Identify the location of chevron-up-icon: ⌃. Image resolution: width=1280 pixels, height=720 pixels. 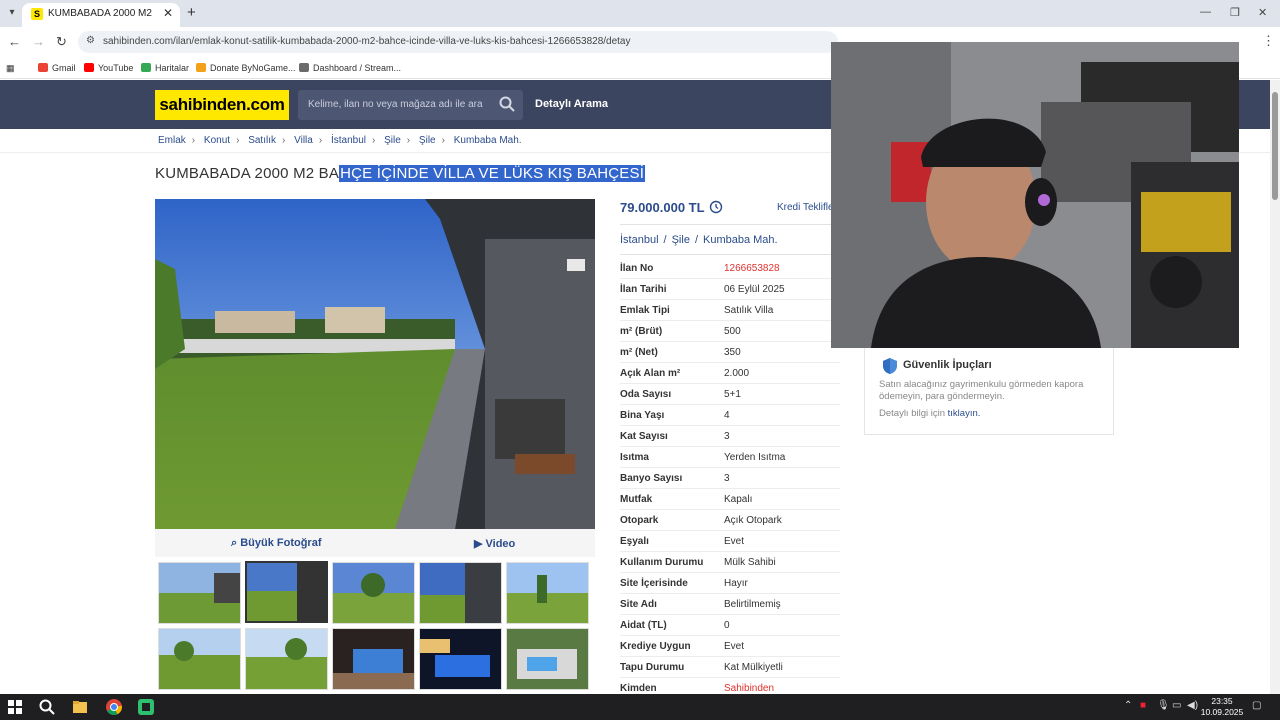
(1128, 705).